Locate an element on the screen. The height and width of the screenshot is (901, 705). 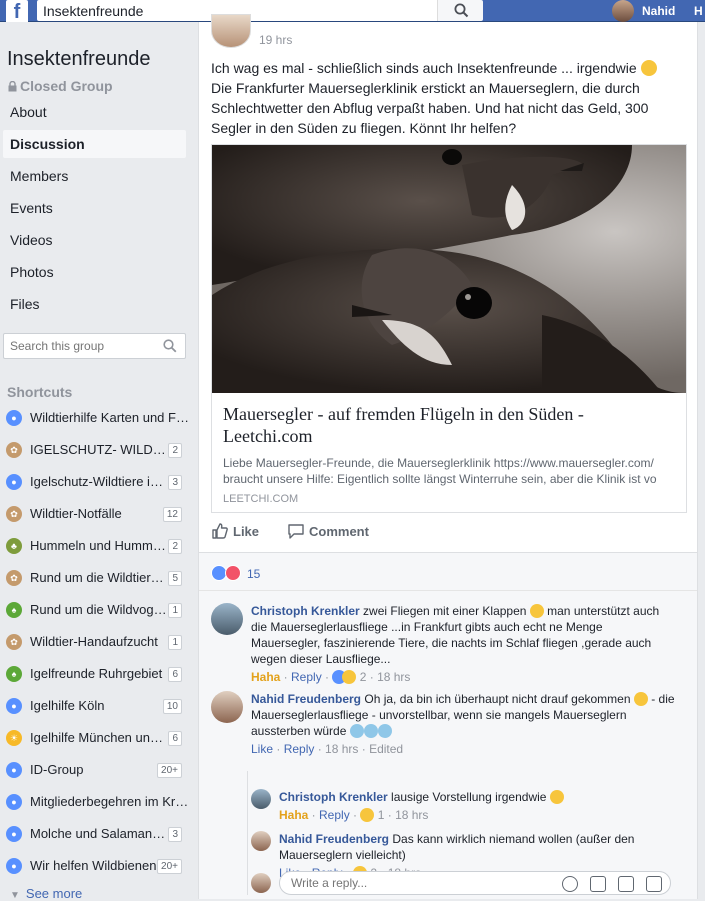
shortcut-item: ✿ IGELSCHUTZ- WILDTIER...2 is located at coordinates (94, 450).